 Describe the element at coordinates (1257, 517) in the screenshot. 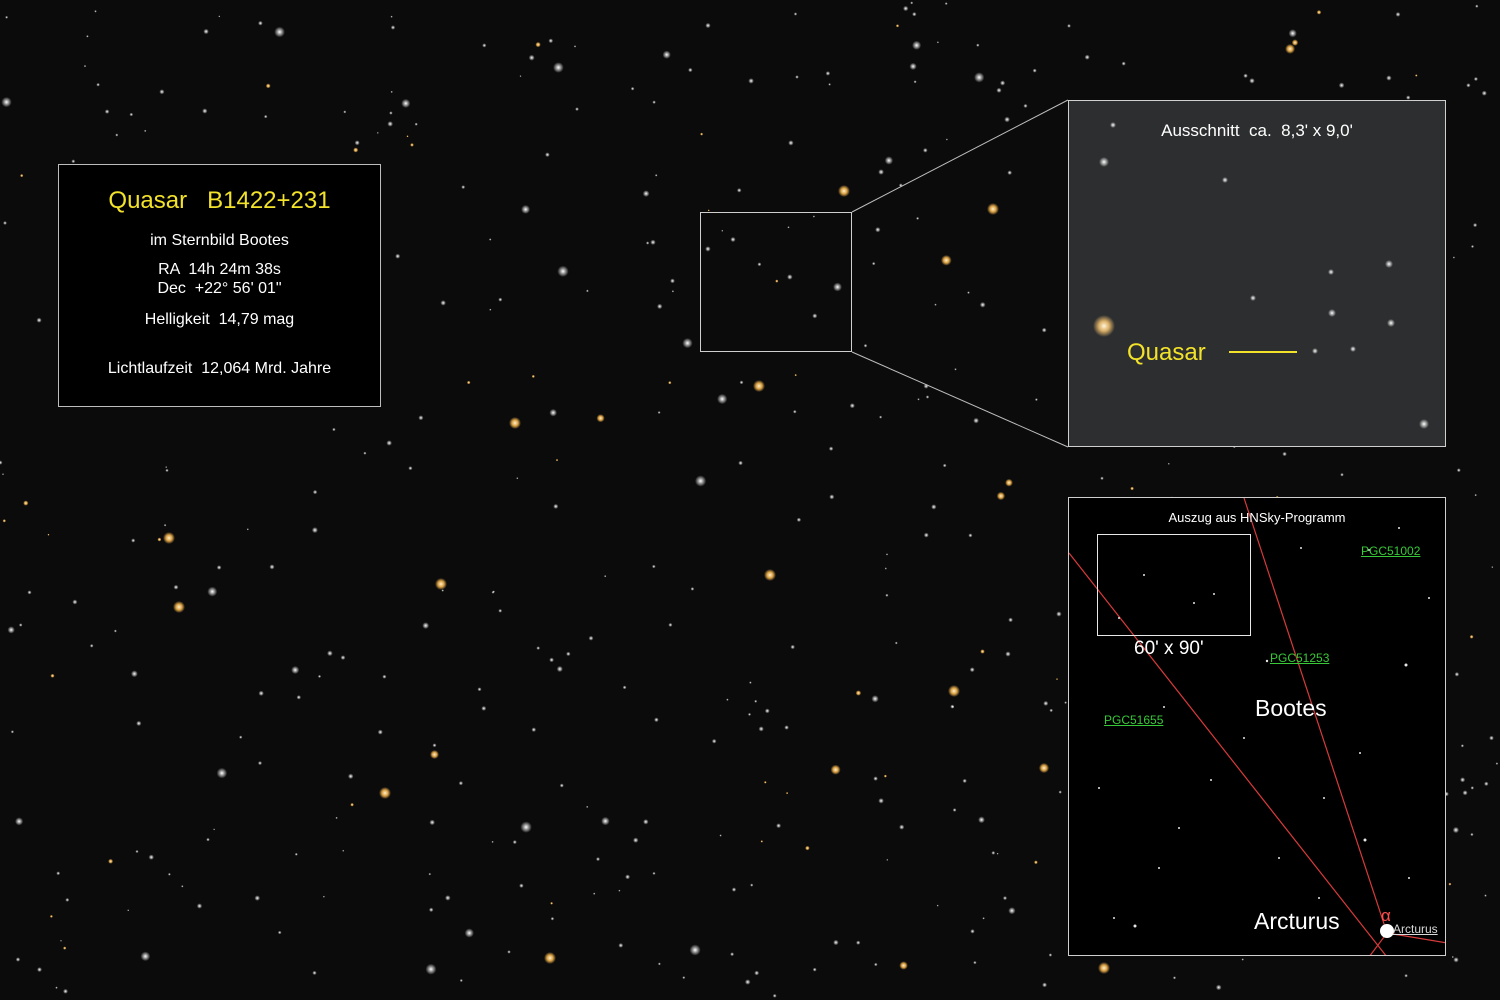

I see `chart-title: Auszug aus HNSky-Programm` at that location.